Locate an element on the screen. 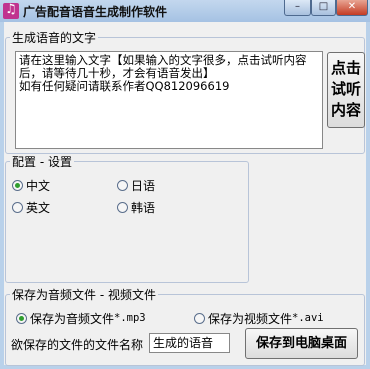 The height and width of the screenshot is (369, 370). listen-button: 点击 试听 内容 is located at coordinates (346, 90).